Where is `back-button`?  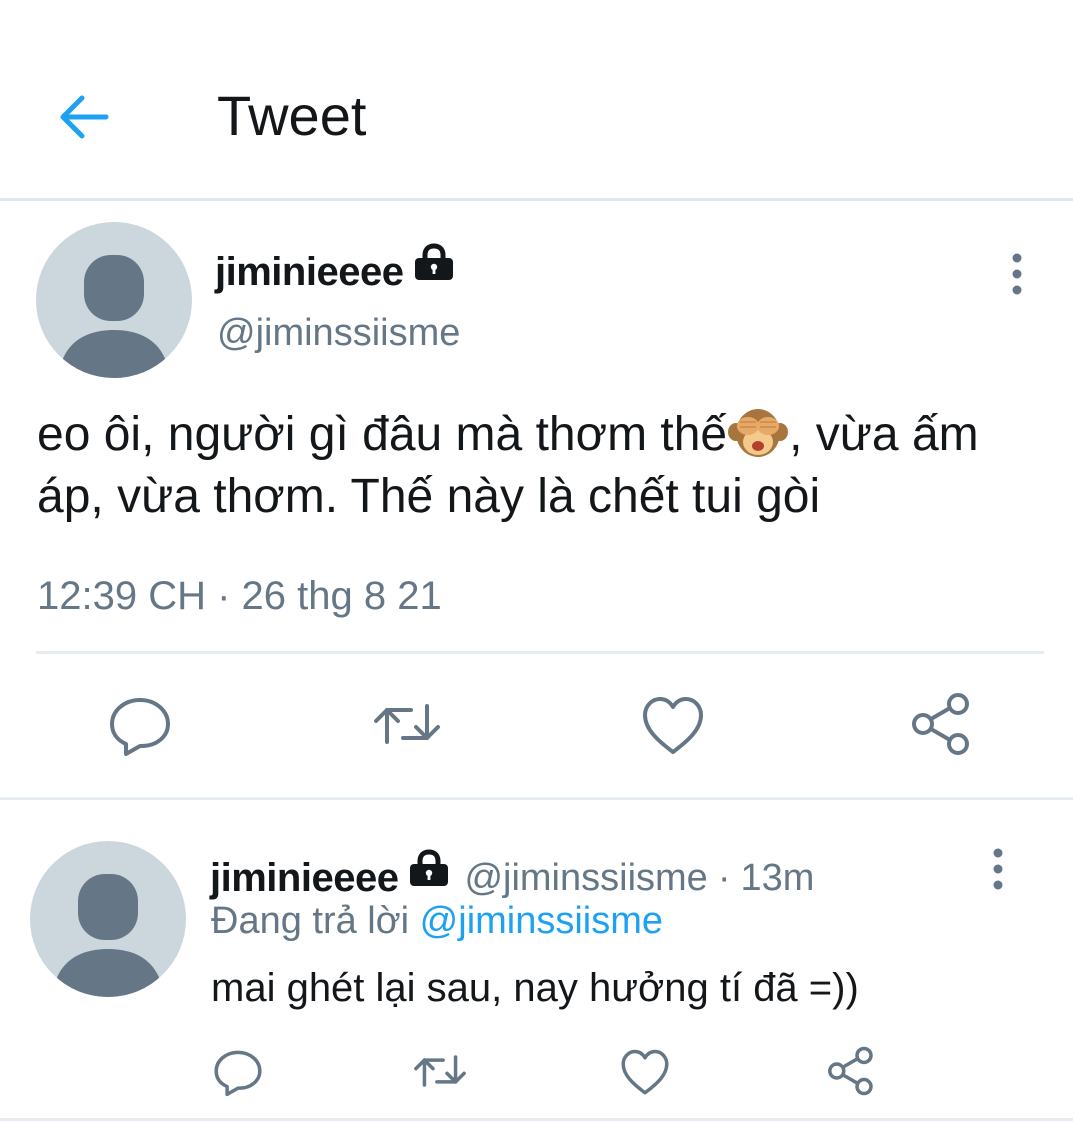 back-button is located at coordinates (84, 117).